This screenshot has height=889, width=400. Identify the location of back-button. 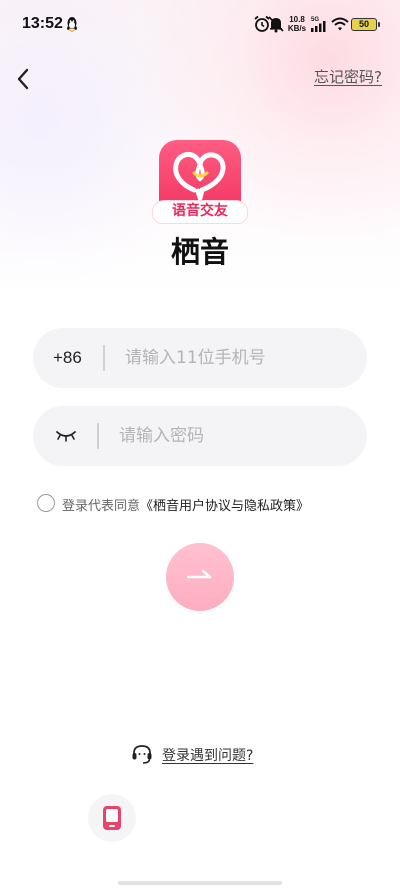
(24, 79).